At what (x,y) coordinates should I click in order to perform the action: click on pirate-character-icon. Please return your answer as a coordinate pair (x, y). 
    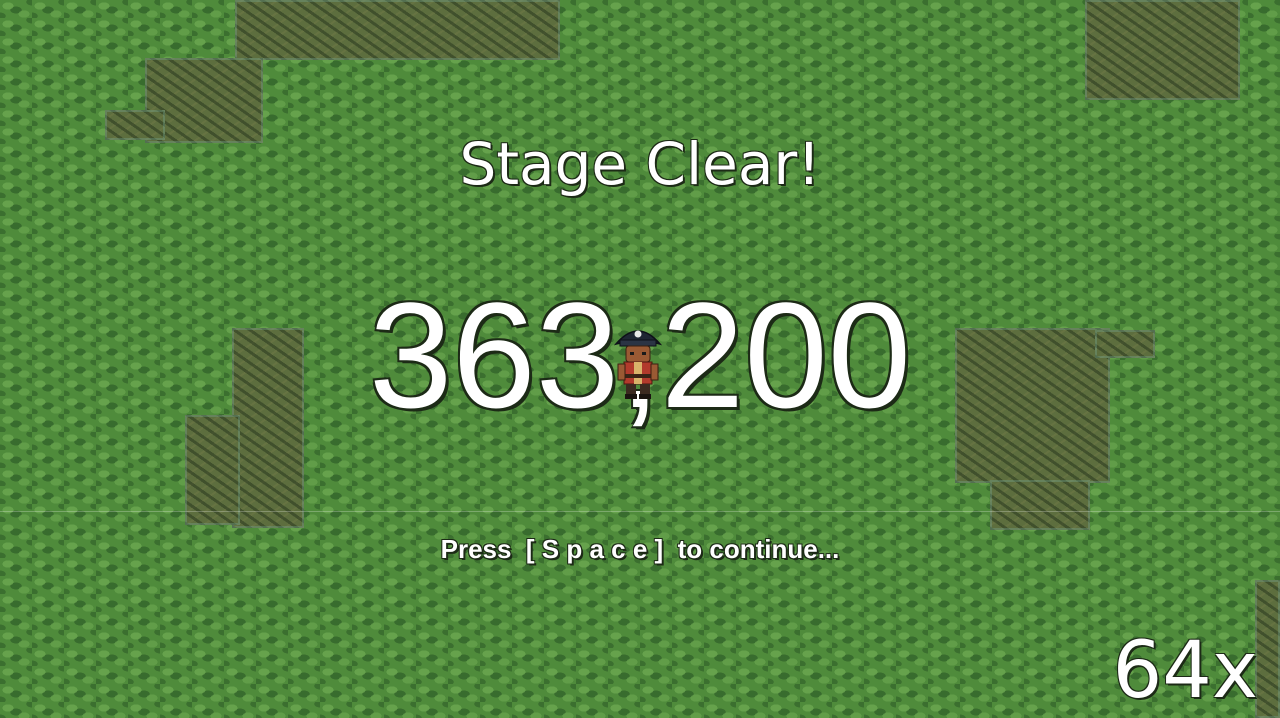
    Looking at the image, I should click on (638, 364).